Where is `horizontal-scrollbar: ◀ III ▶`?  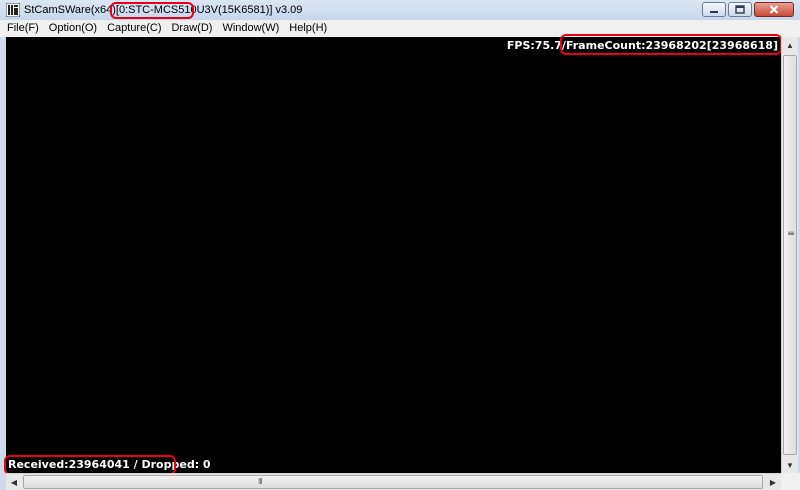 horizontal-scrollbar: ◀ III ▶ is located at coordinates (393, 481).